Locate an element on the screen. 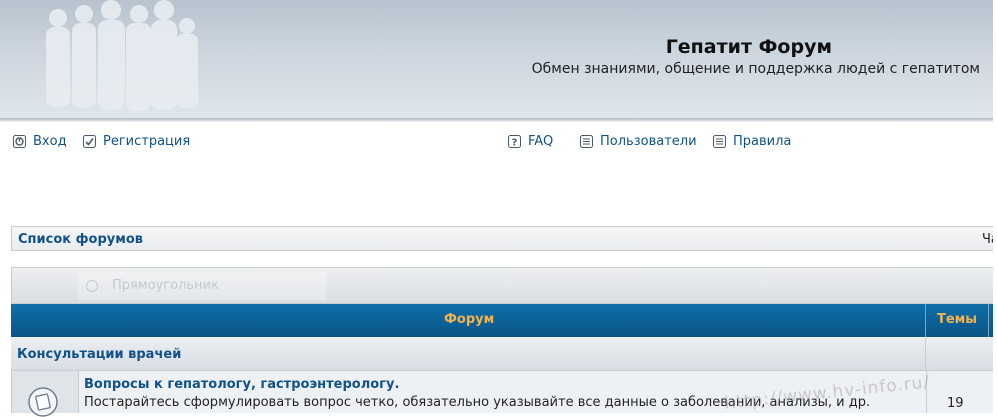  rules-link: Правила is located at coordinates (752, 141).